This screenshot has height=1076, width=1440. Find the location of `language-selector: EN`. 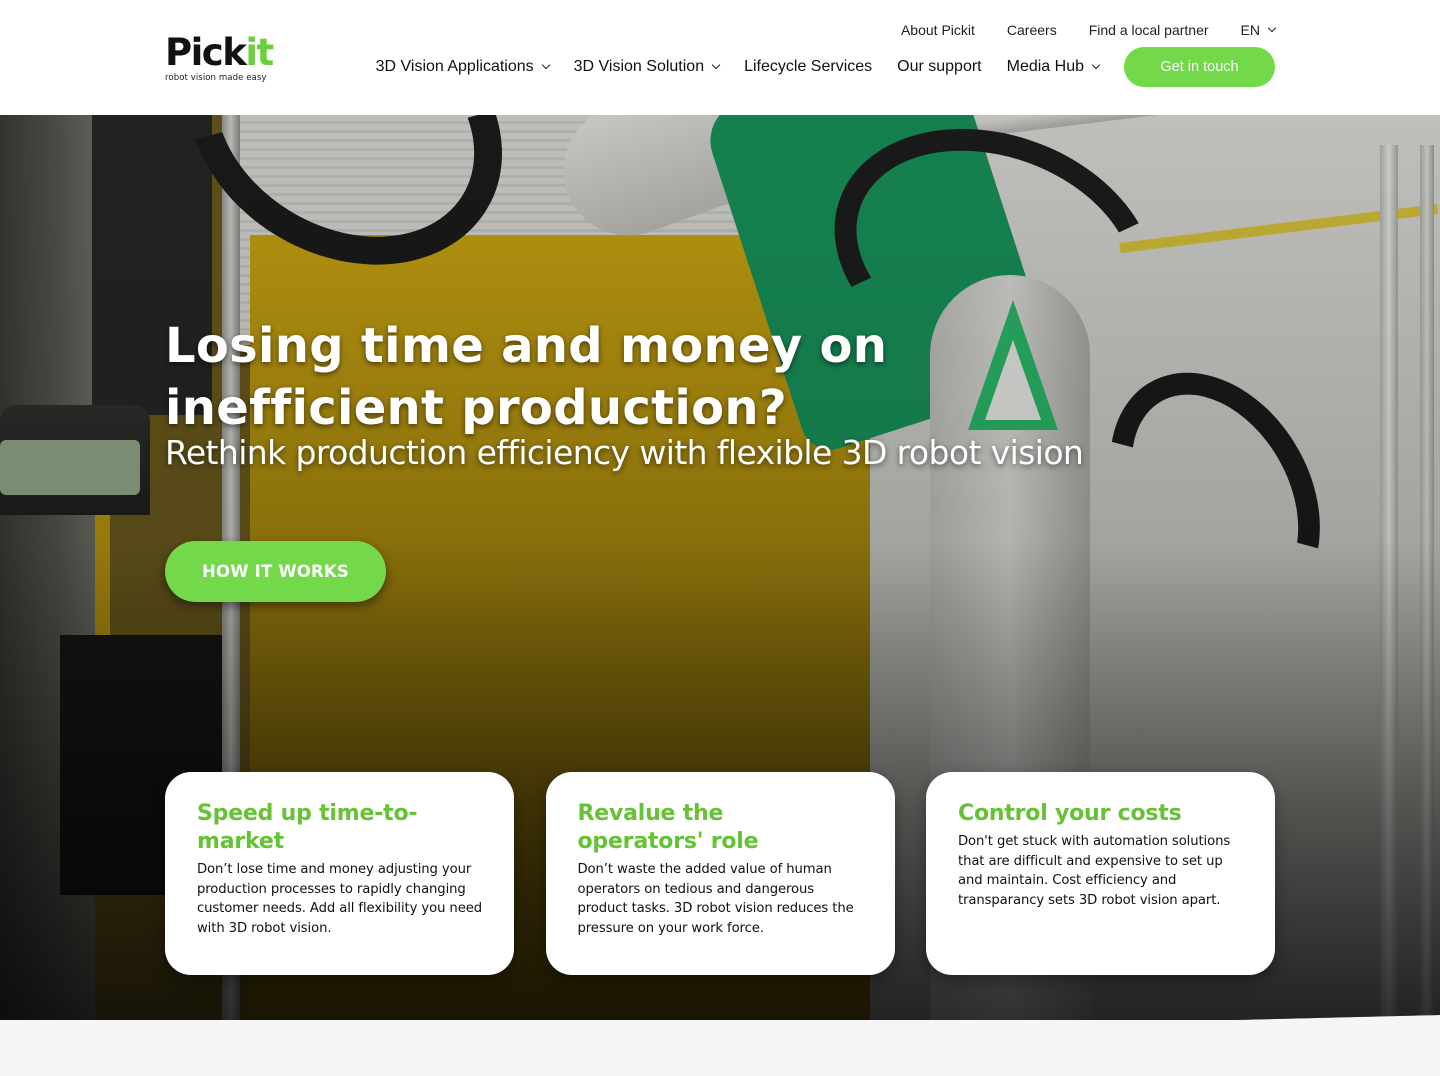

language-selector: EN is located at coordinates (1258, 30).